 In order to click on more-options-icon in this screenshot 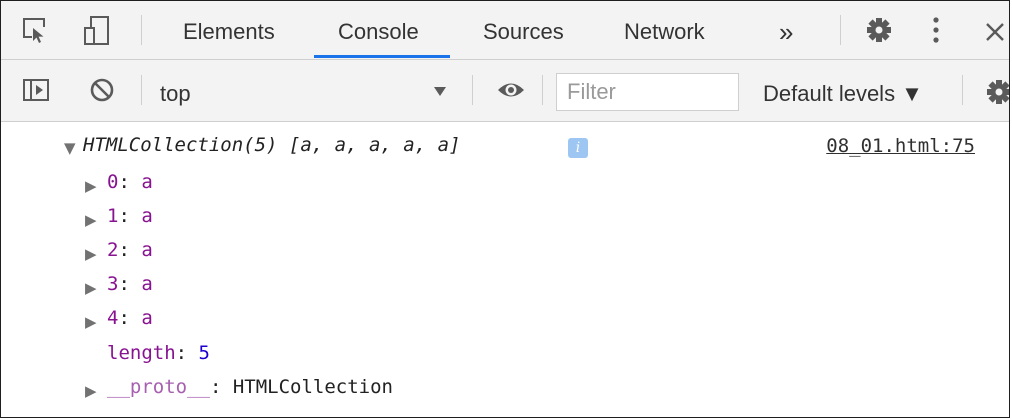, I will do `click(936, 30)`.